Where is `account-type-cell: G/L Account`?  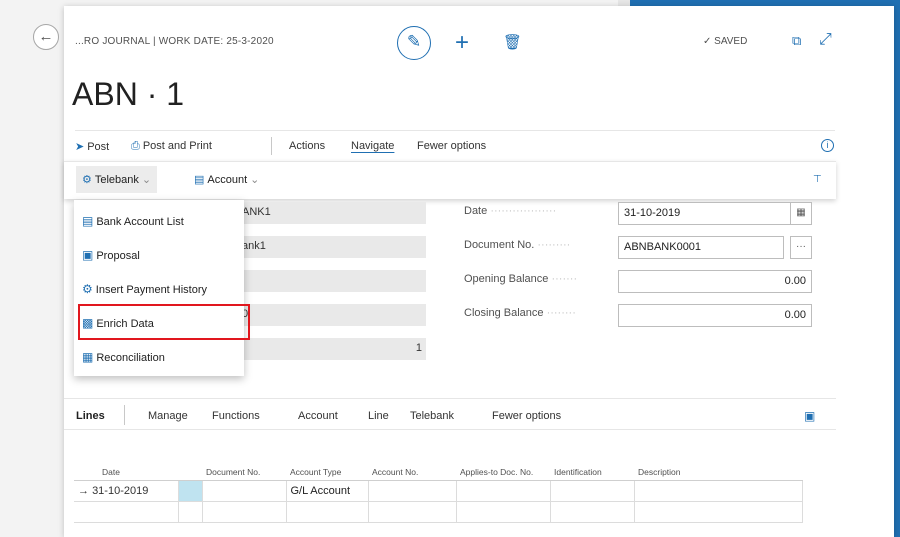 account-type-cell: G/L Account is located at coordinates (327, 490).